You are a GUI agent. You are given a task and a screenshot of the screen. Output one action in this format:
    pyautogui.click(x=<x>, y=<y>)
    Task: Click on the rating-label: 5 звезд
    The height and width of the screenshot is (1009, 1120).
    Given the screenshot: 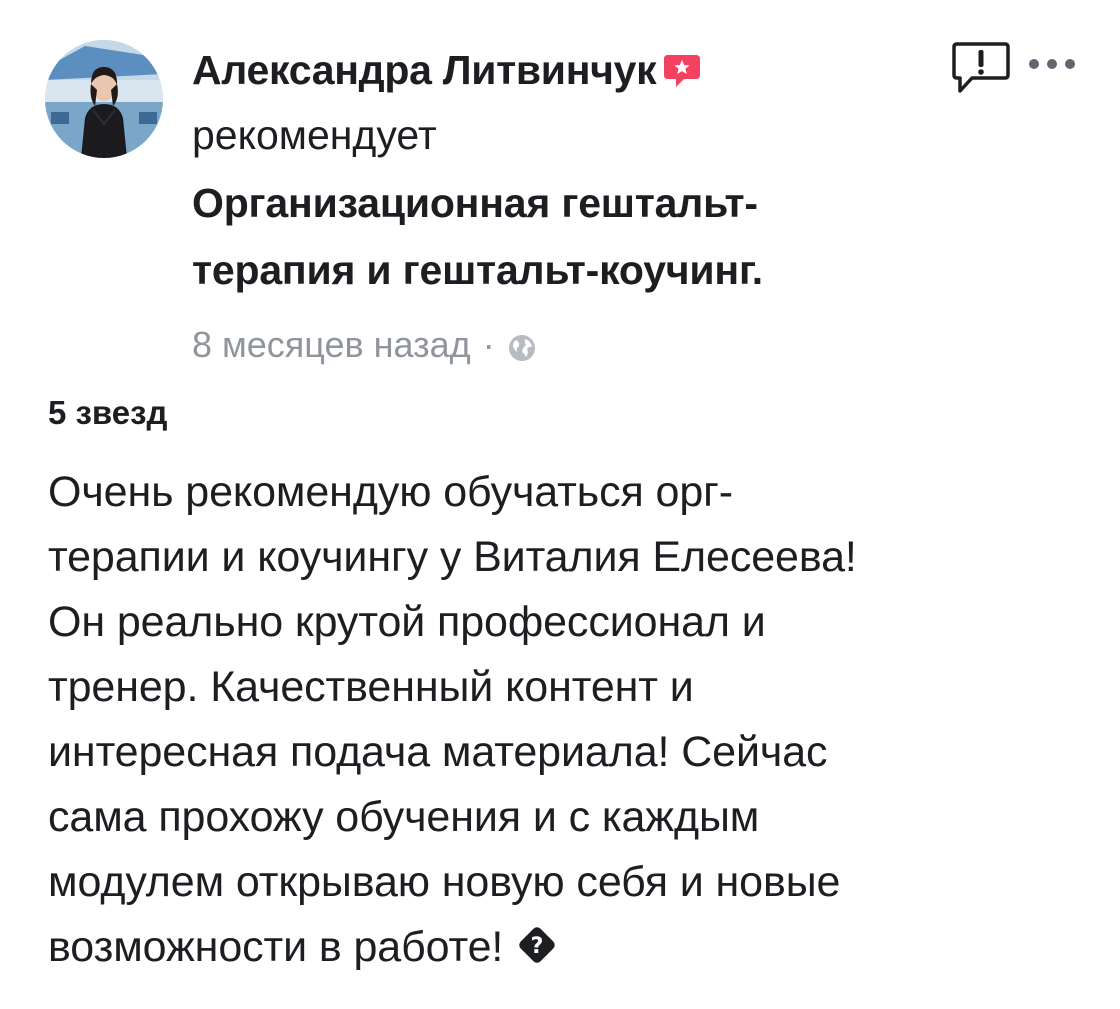 What is the action you would take?
    pyautogui.click(x=108, y=412)
    